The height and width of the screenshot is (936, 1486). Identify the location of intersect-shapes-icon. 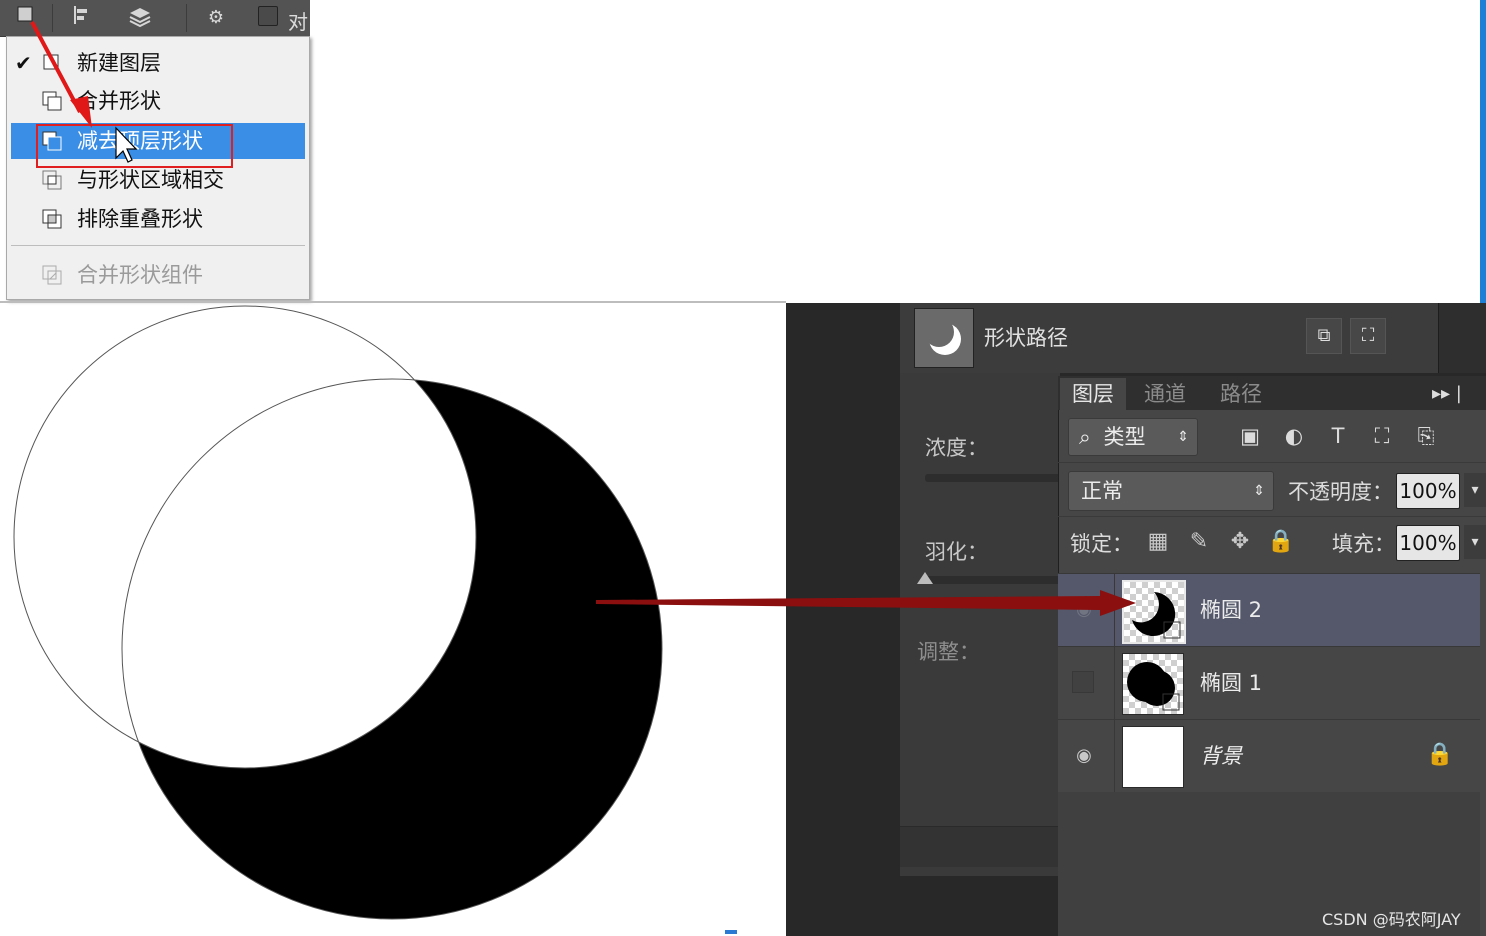
(52, 180).